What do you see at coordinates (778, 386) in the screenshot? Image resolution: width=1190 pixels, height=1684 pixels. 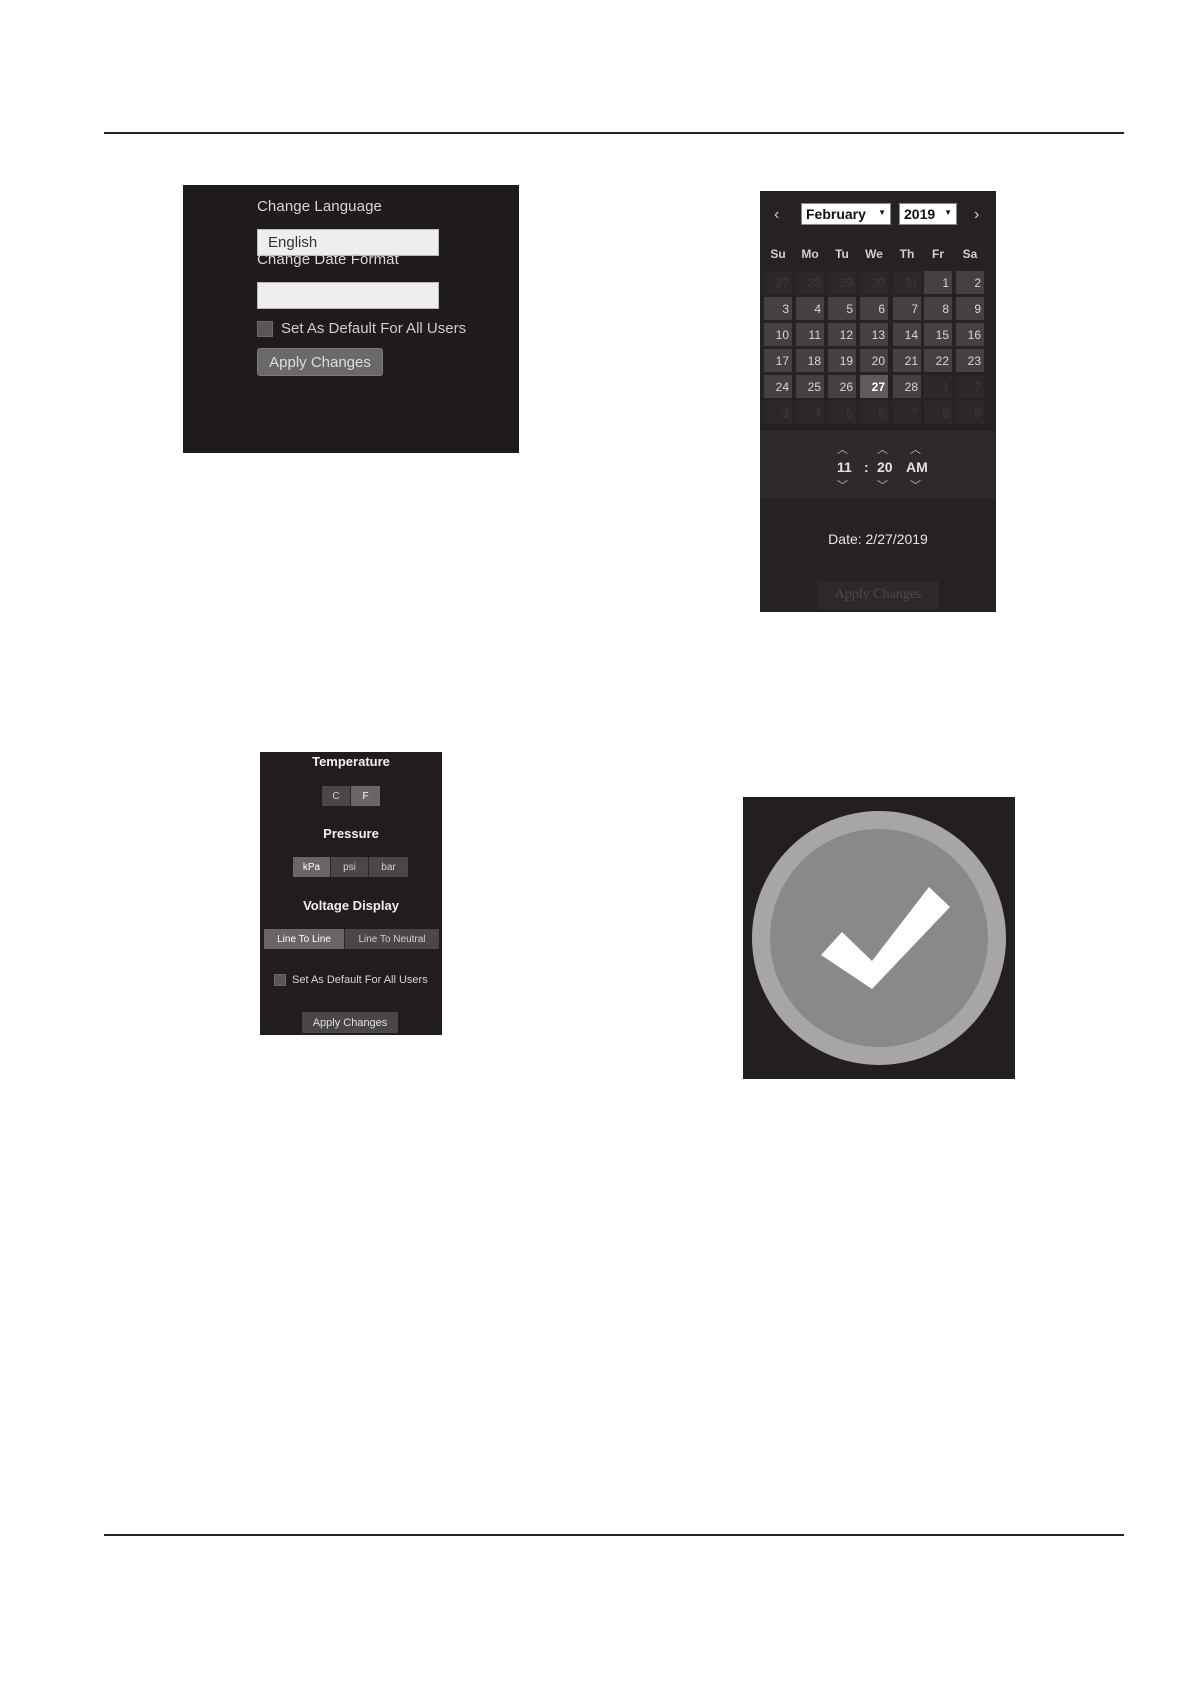 I see `calendar-day: 24` at bounding box center [778, 386].